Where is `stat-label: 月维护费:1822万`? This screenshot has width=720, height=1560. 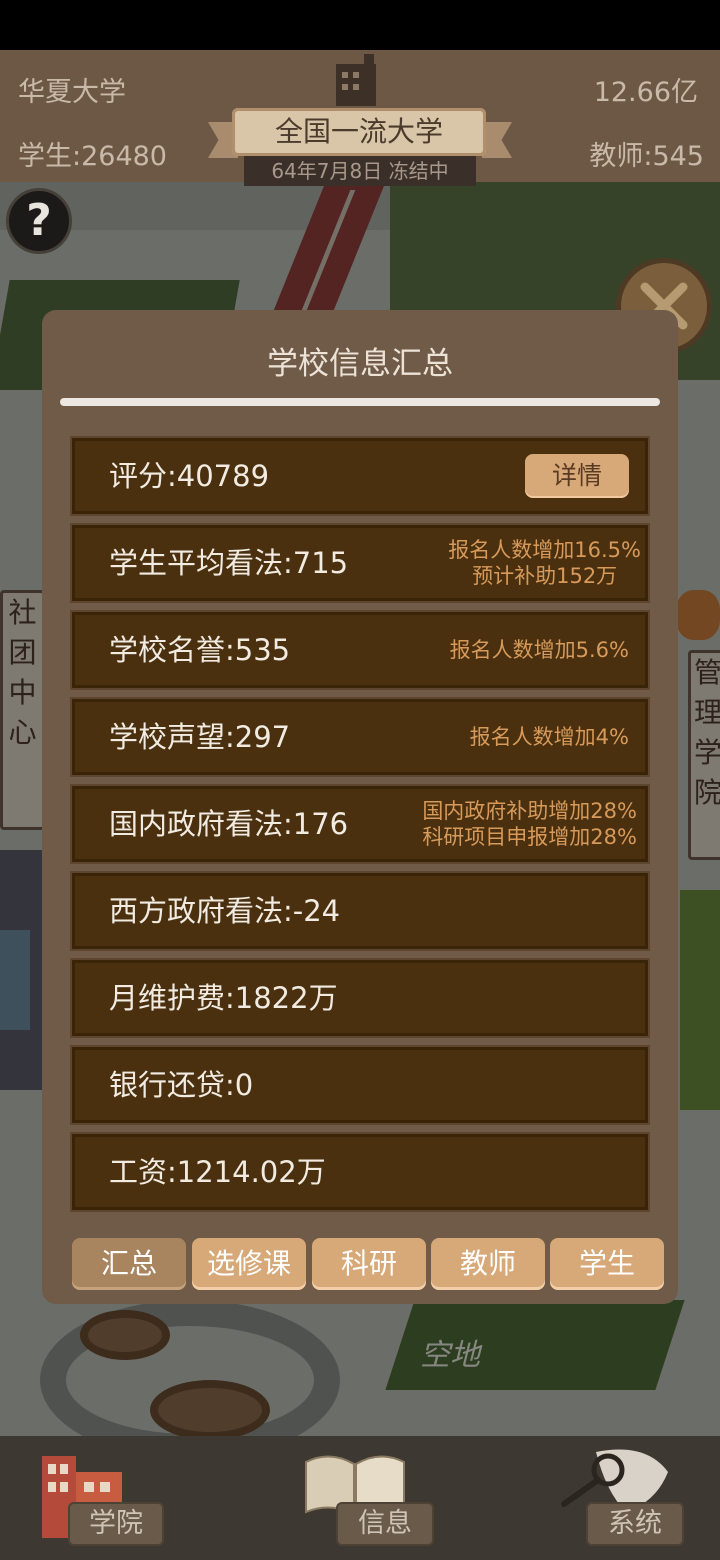
stat-label: 月维护费:1822万 is located at coordinates (223, 998).